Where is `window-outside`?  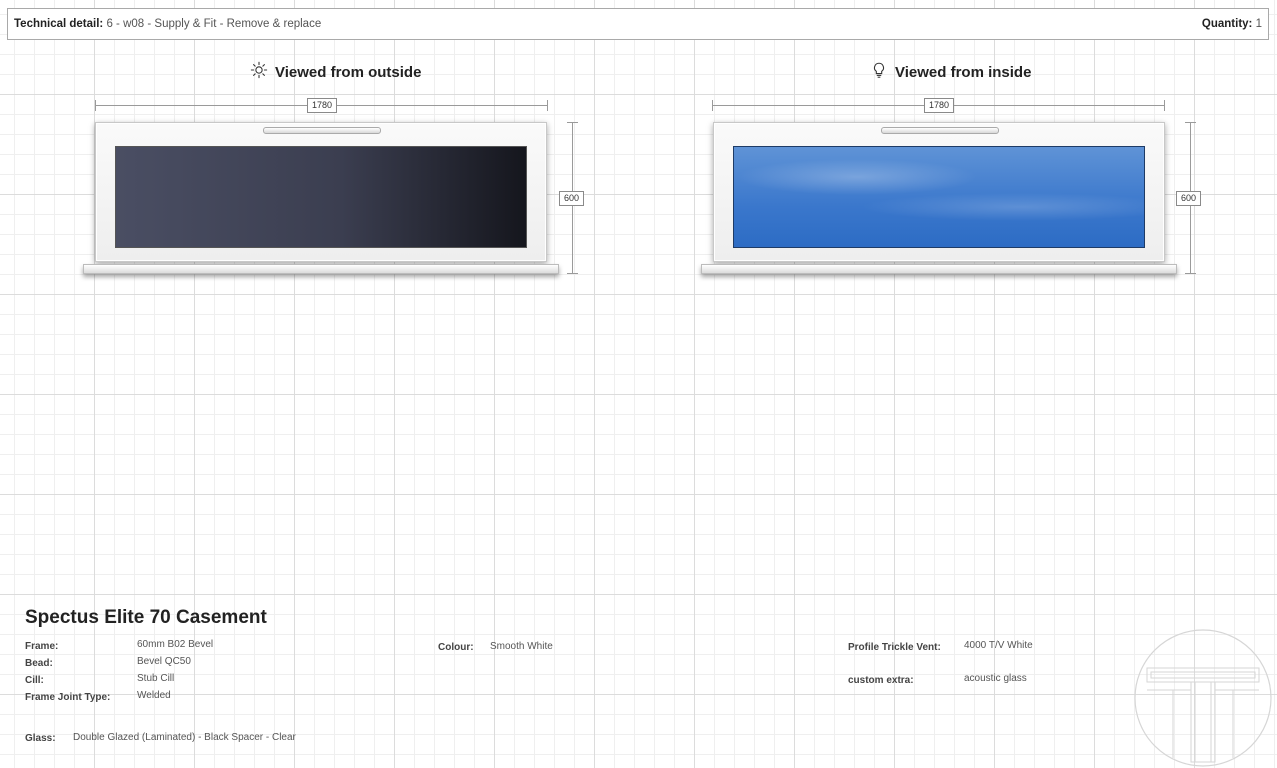
window-outside is located at coordinates (321, 198).